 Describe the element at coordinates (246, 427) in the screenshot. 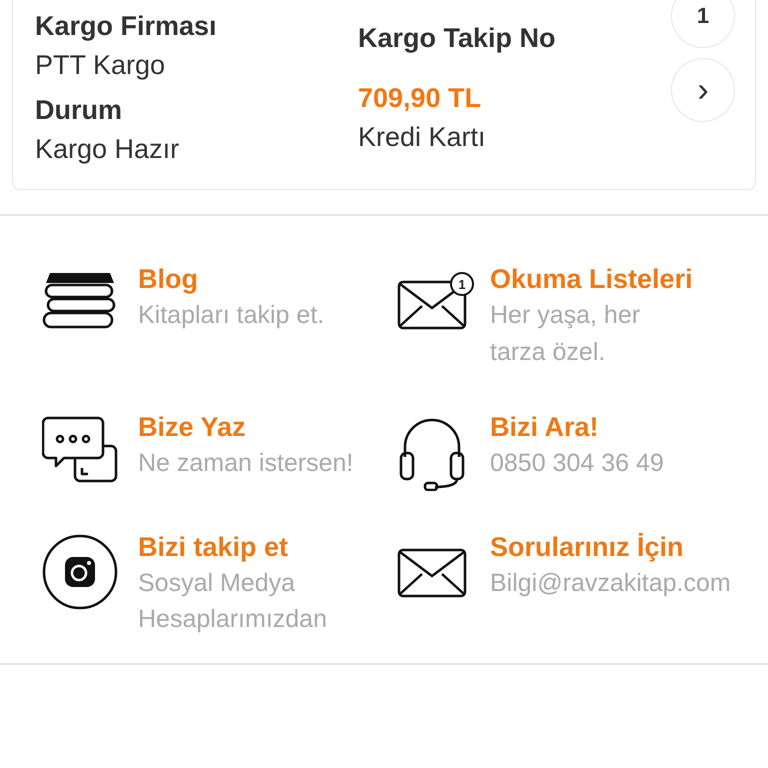

I see `link-title: Bize Yaz` at that location.